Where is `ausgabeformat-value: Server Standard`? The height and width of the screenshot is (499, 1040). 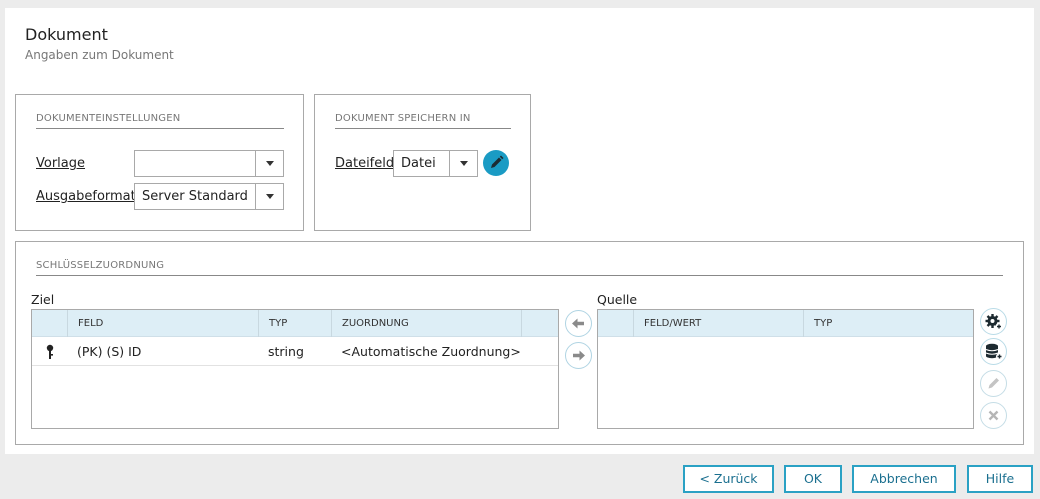 ausgabeformat-value: Server Standard is located at coordinates (195, 196).